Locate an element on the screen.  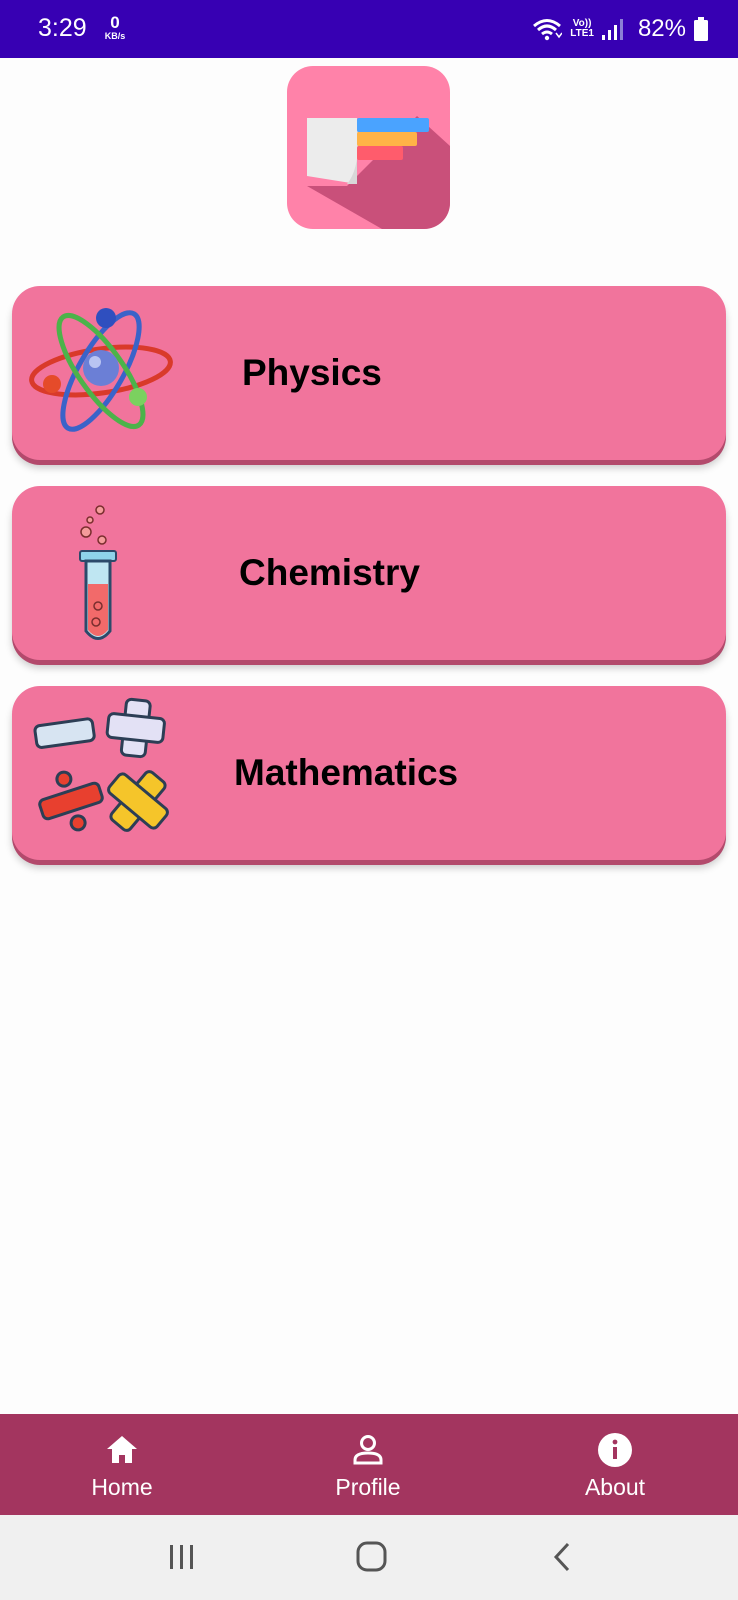
app-logo is located at coordinates (368, 147).